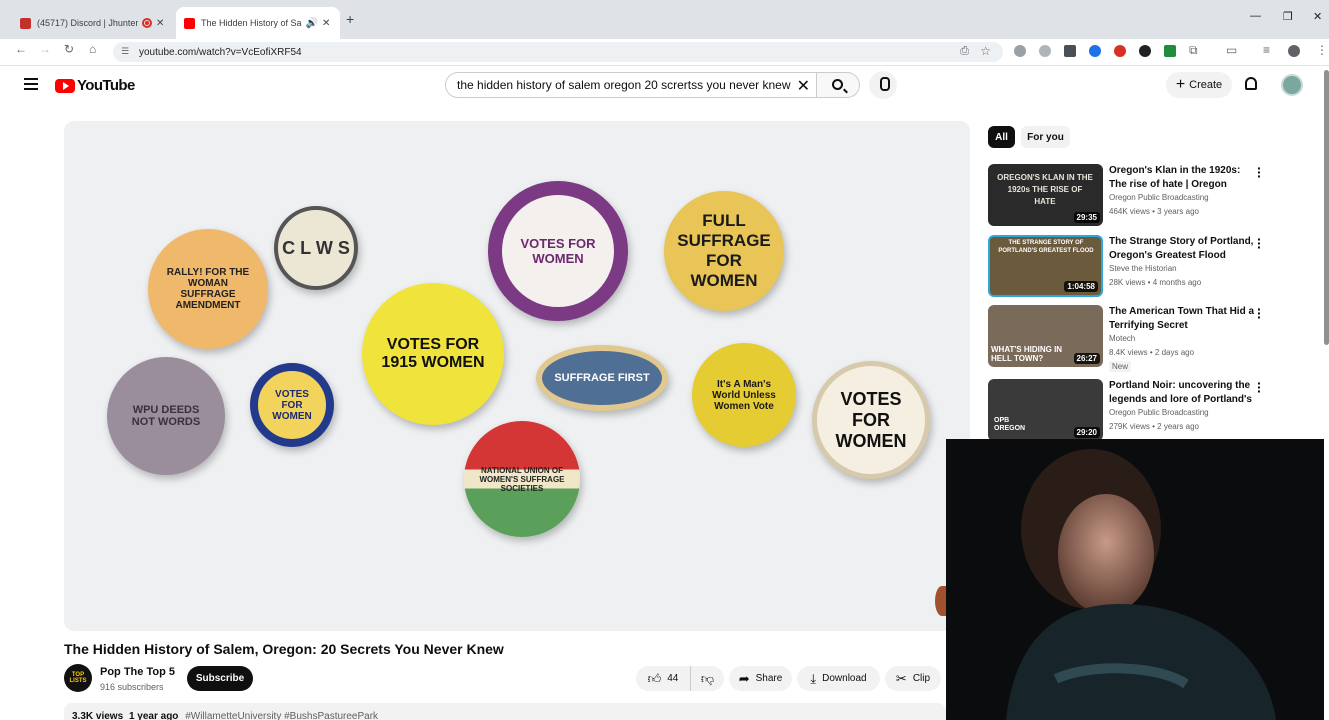 The image size is (1329, 720). I want to click on create-button: + Create, so click(1199, 85).